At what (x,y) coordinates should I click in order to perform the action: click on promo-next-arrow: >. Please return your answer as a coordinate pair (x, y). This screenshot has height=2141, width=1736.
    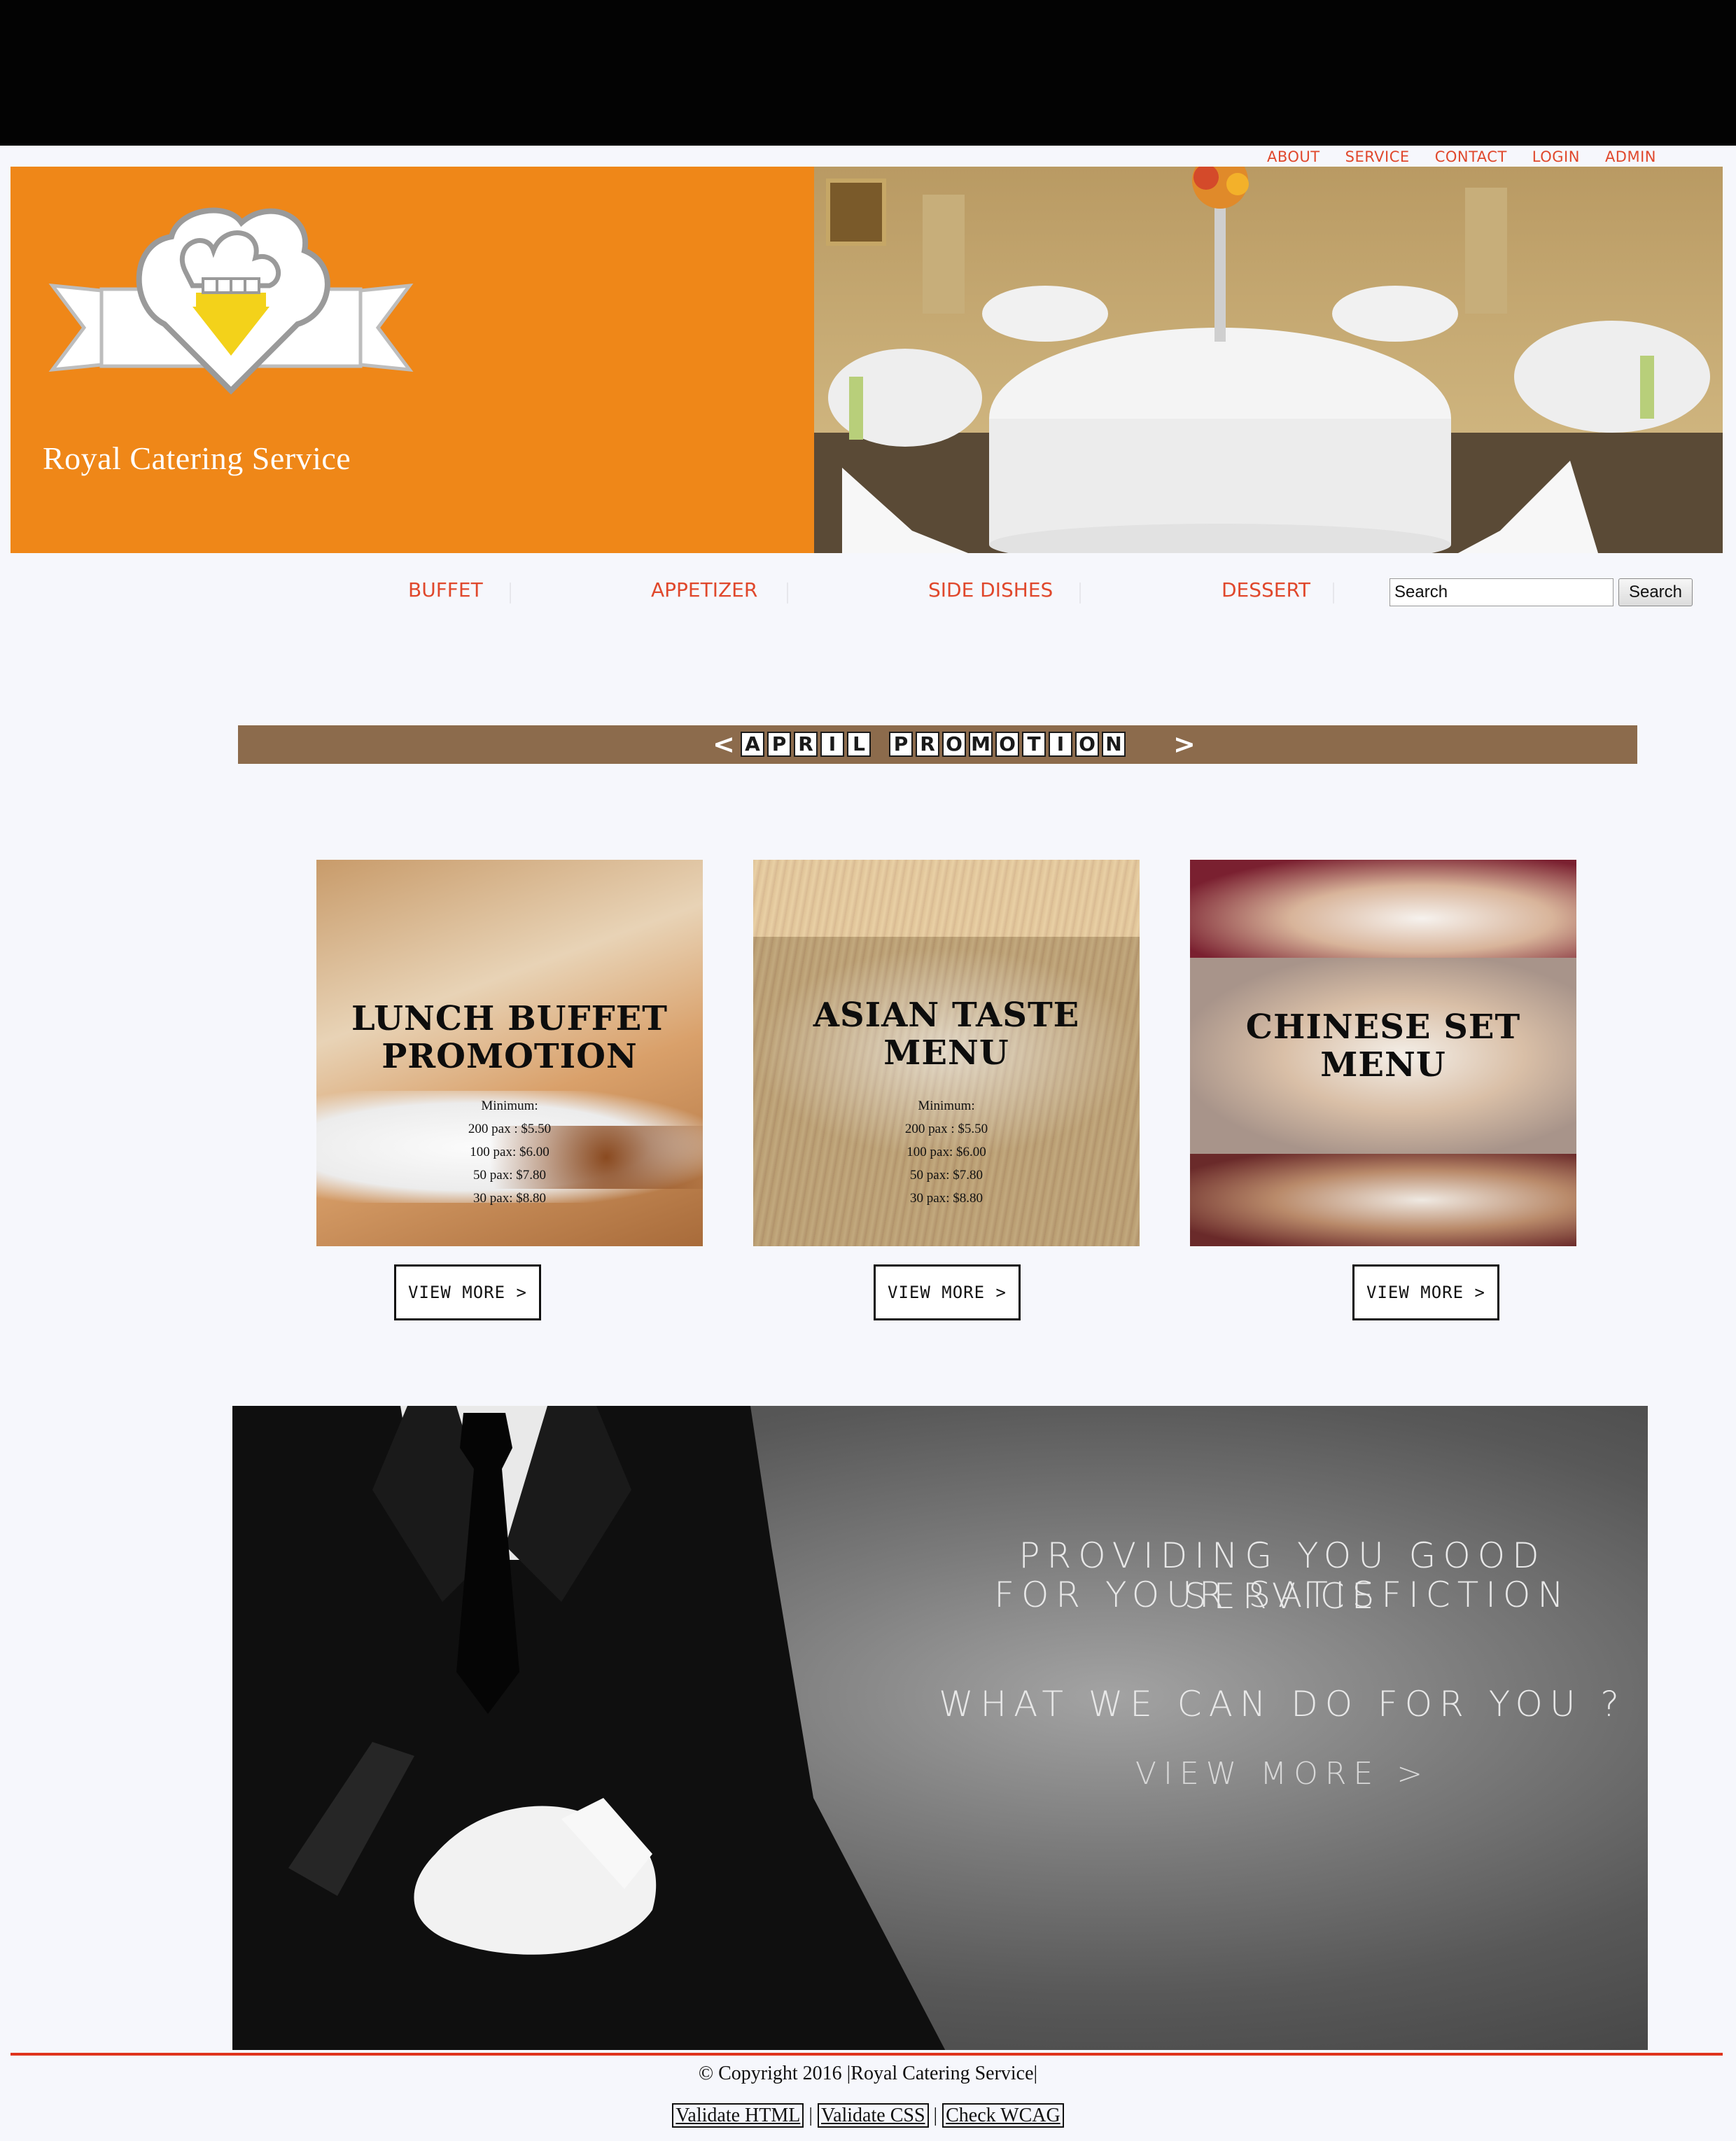
    Looking at the image, I should click on (1184, 744).